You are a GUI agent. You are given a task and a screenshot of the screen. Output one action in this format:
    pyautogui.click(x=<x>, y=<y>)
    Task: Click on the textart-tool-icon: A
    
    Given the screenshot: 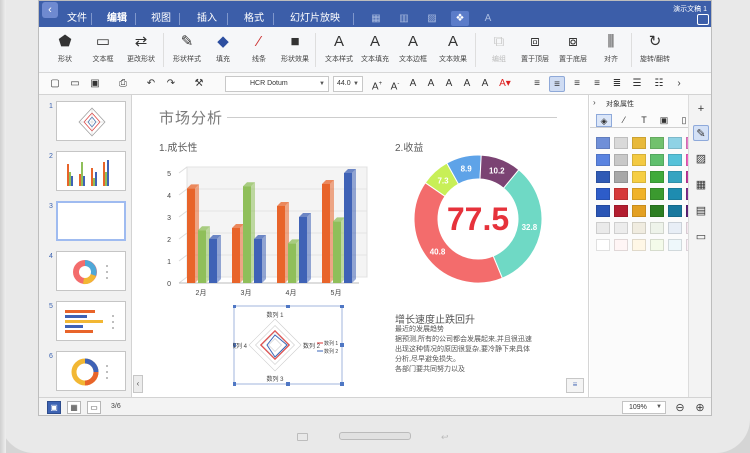 What is the action you would take?
    pyautogui.click(x=488, y=18)
    